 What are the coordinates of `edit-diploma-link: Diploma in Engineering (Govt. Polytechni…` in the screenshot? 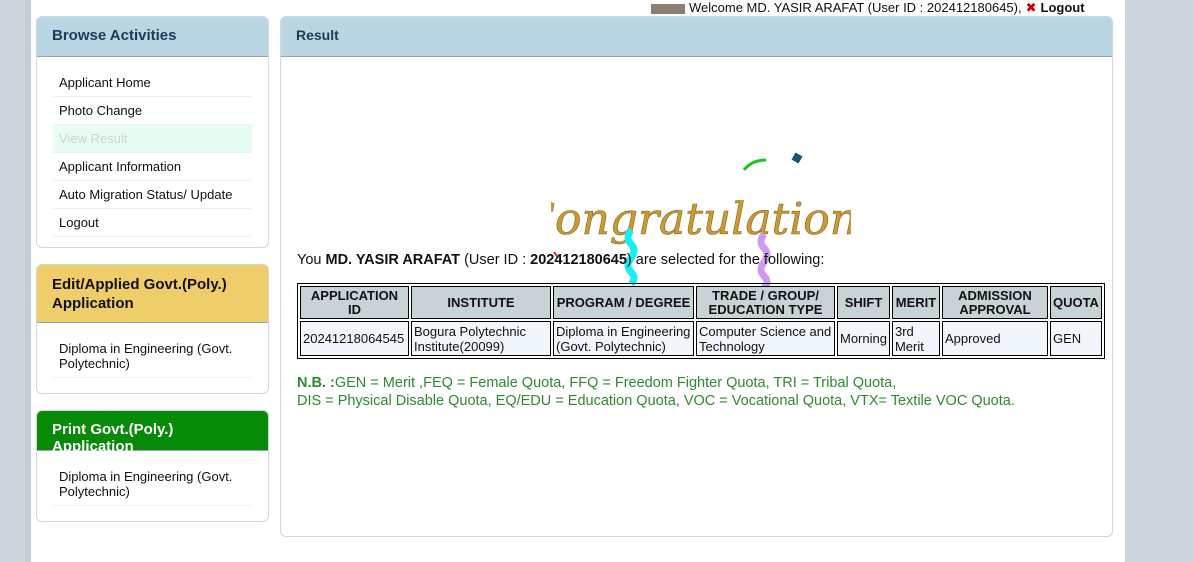 It's located at (152, 356).